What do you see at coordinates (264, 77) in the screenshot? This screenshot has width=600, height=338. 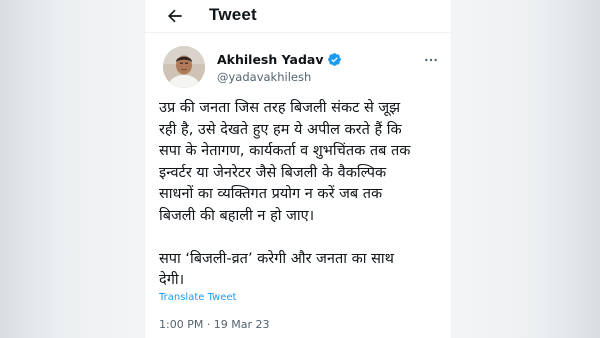 I see `author-handle: @yadavakhilesh` at bounding box center [264, 77].